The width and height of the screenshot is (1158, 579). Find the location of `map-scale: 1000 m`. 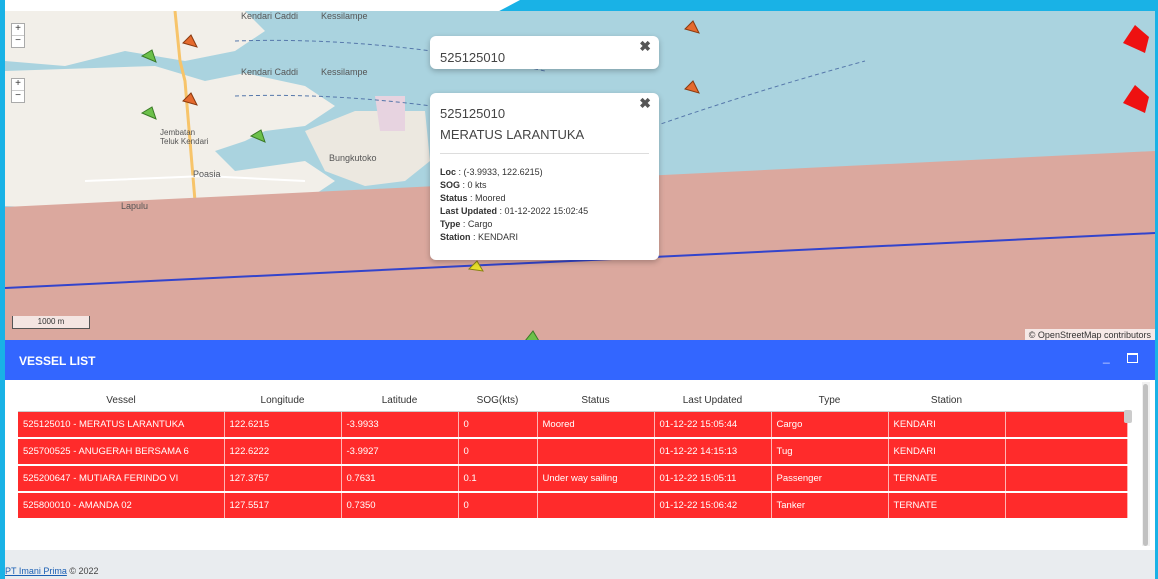

map-scale: 1000 m is located at coordinates (51, 322).